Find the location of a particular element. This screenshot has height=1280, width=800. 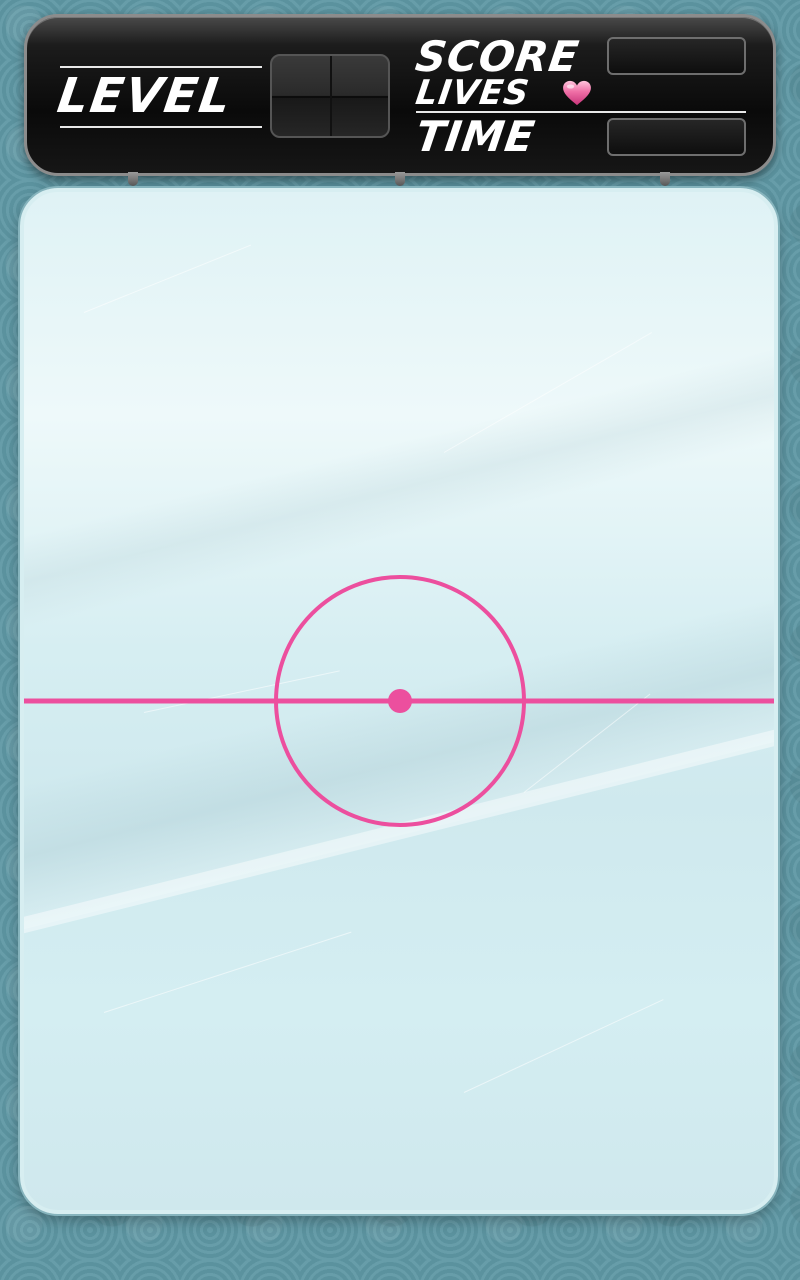

level-label: LEVEL is located at coordinates (145, 96).